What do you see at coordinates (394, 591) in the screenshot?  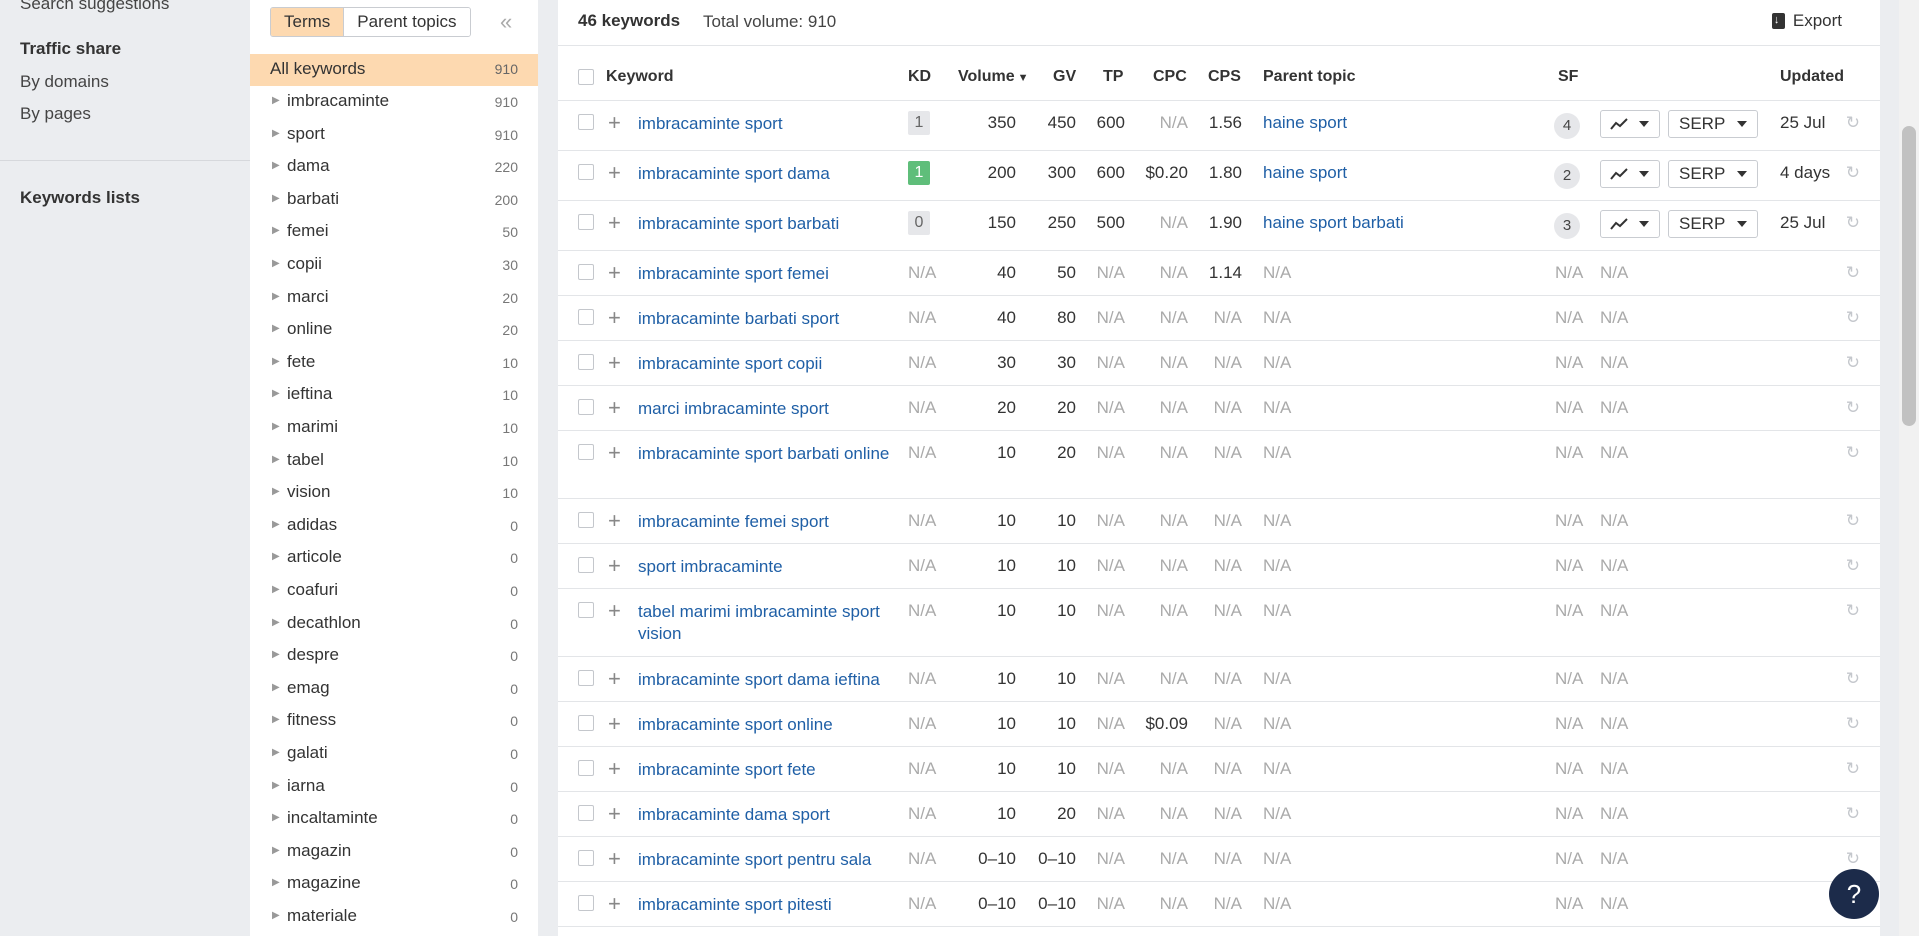 I see `term-row: ▶ coafuri 0` at bounding box center [394, 591].